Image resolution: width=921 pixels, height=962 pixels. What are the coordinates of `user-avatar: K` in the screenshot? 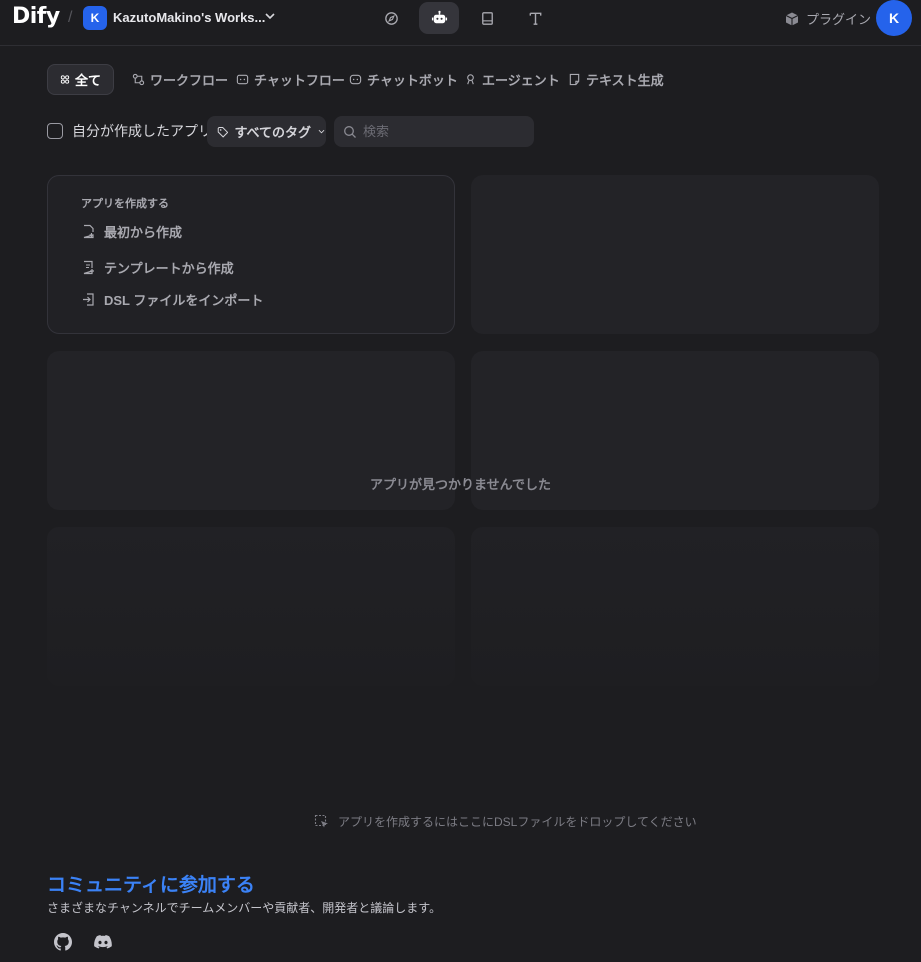 It's located at (894, 18).